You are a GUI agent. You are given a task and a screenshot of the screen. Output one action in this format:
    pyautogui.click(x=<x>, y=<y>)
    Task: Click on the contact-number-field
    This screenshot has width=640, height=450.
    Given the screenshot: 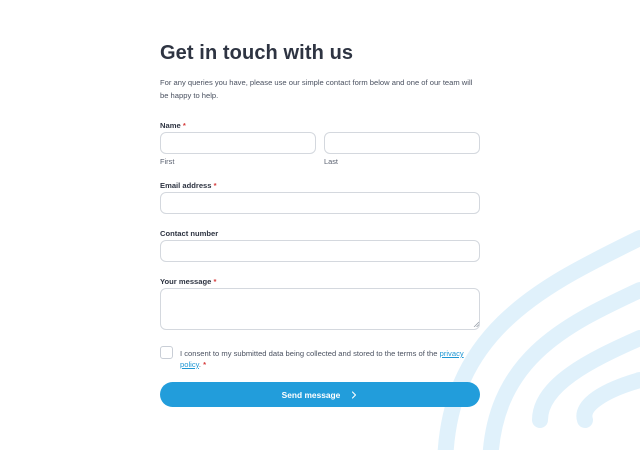 What is the action you would take?
    pyautogui.click(x=320, y=251)
    